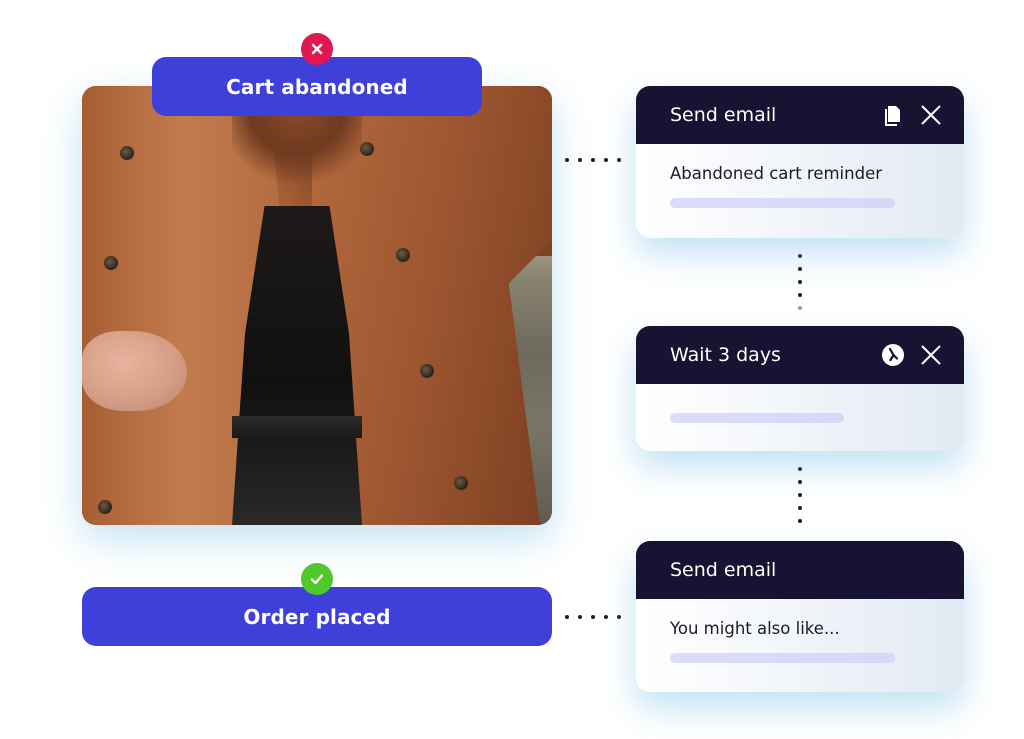 This screenshot has width=1024, height=739. Describe the element at coordinates (317, 49) in the screenshot. I see `x-circle-icon` at that location.